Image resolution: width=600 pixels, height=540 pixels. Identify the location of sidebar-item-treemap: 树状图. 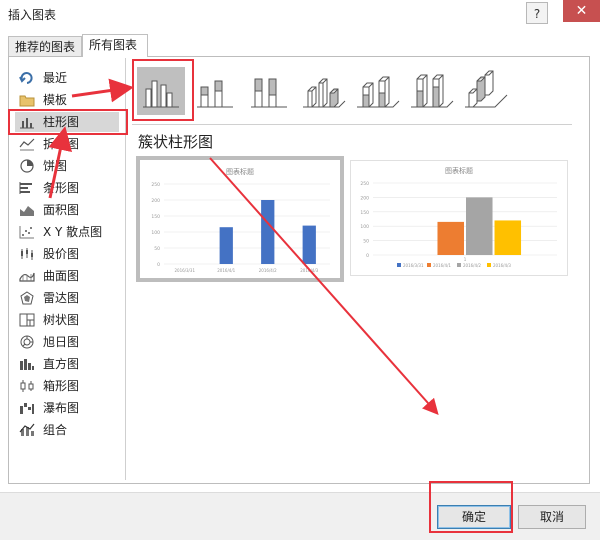
(67, 320).